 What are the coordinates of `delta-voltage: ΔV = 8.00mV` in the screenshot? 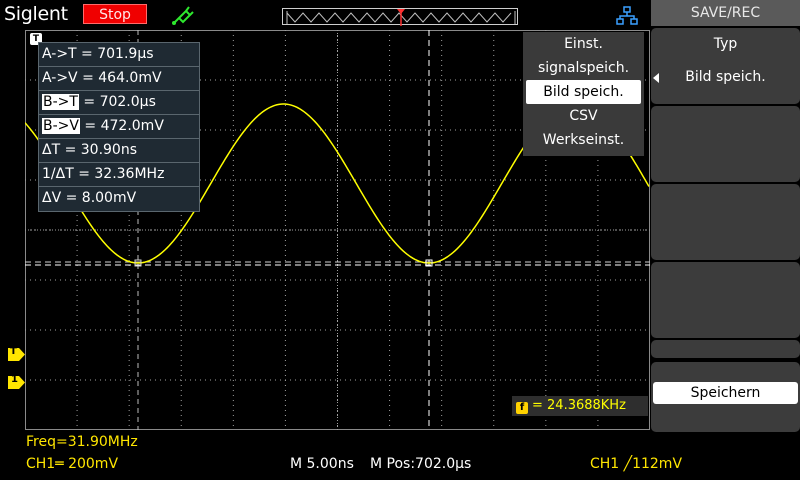 It's located at (119, 199).